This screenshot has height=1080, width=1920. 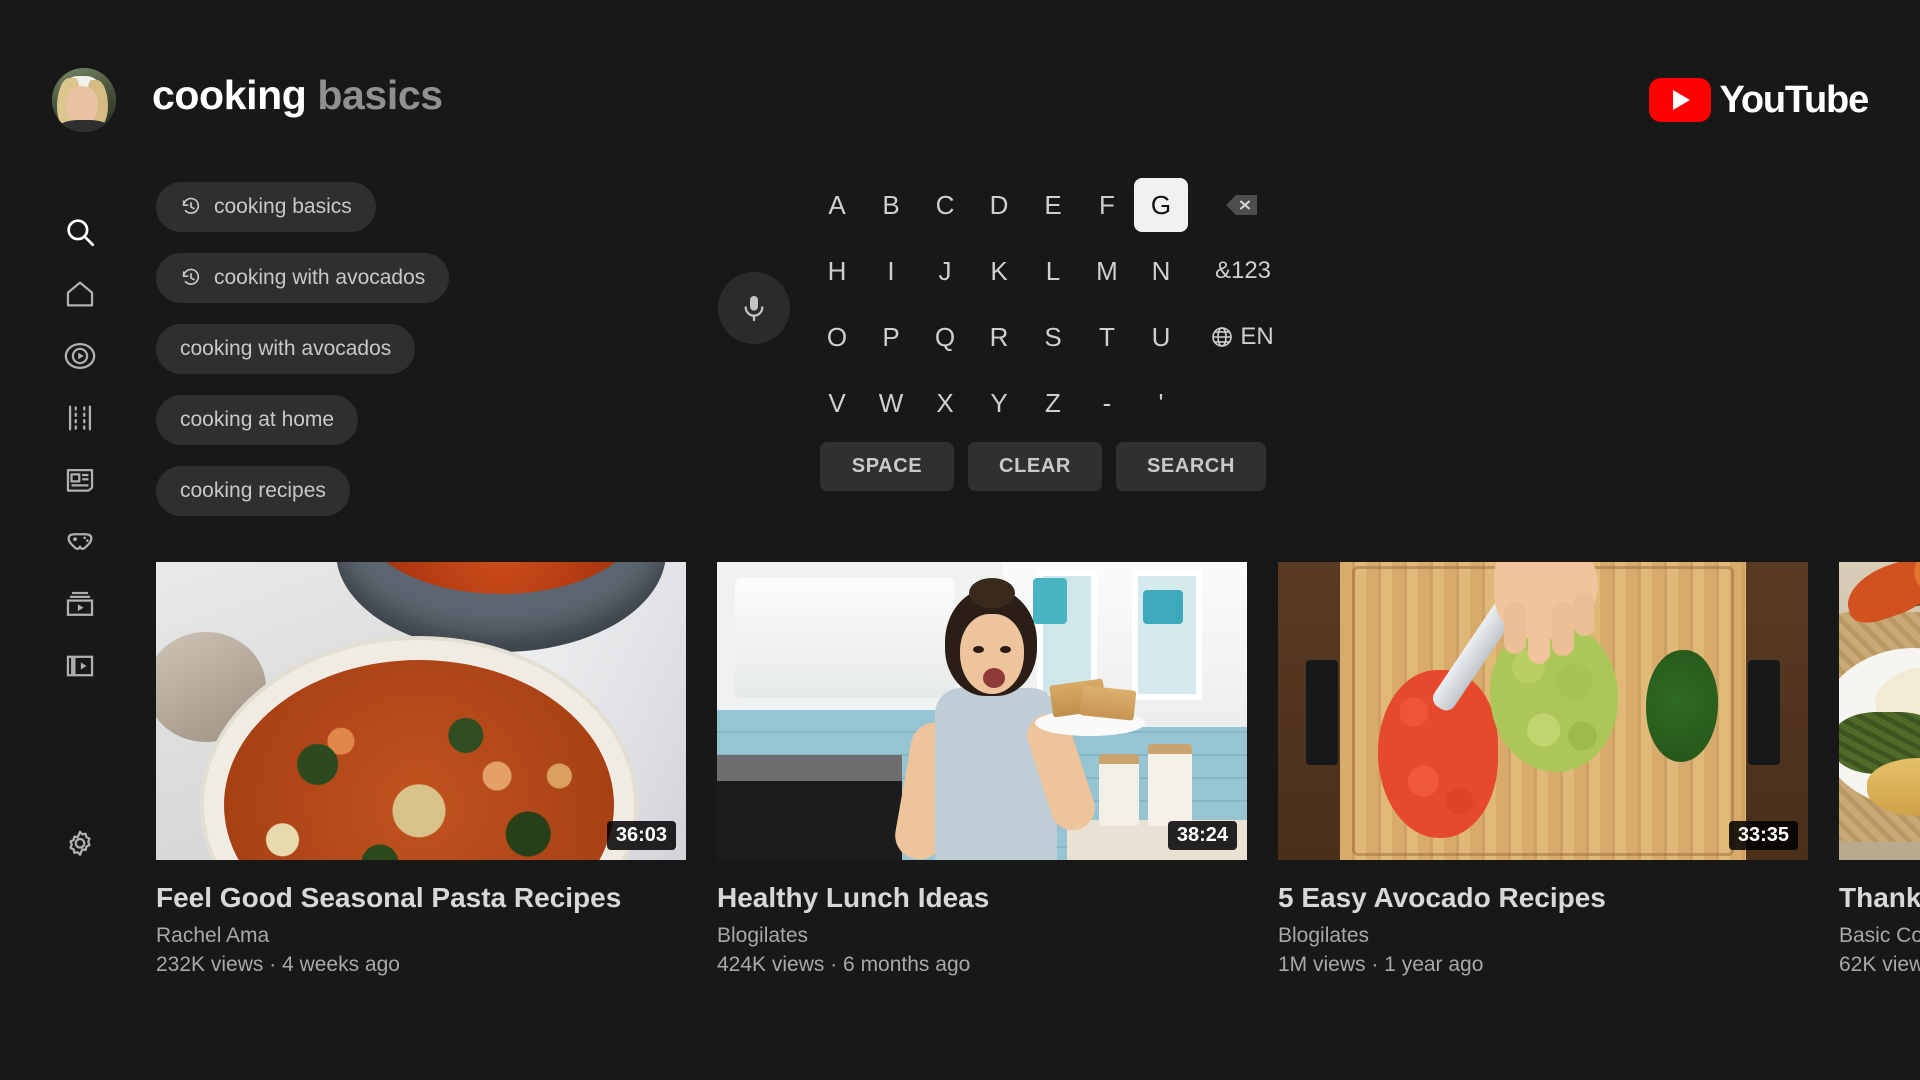 I want to click on sidebar-item-home, so click(x=80, y=294).